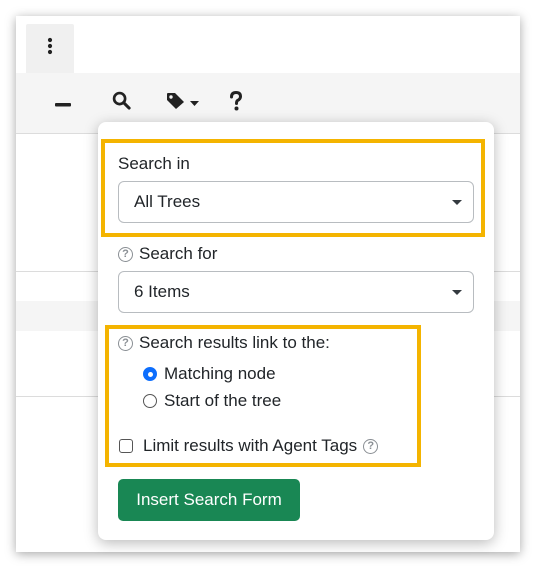 This screenshot has height=577, width=544. I want to click on caret-down-icon, so click(457, 292).